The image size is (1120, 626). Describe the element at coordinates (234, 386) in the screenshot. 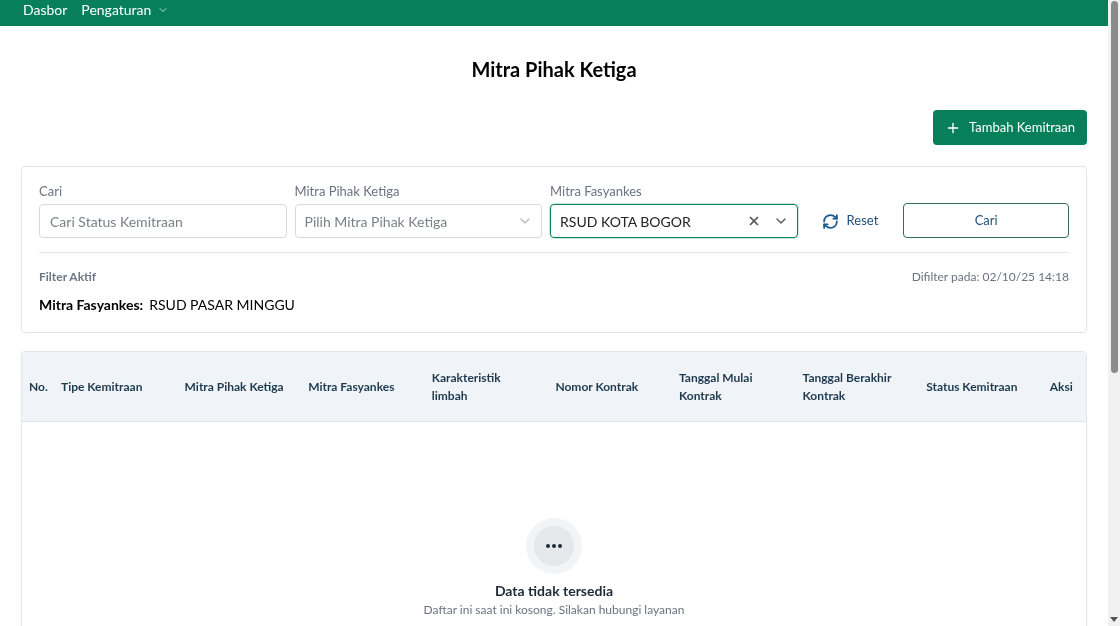

I see `column-header: Mitra Pihak Ketiga` at that location.